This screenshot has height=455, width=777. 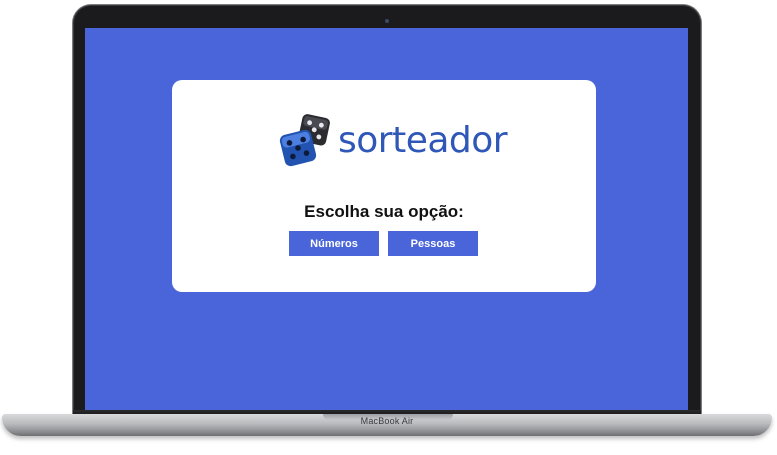 What do you see at coordinates (387, 421) in the screenshot?
I see `brand-label: MacBook Air` at bounding box center [387, 421].